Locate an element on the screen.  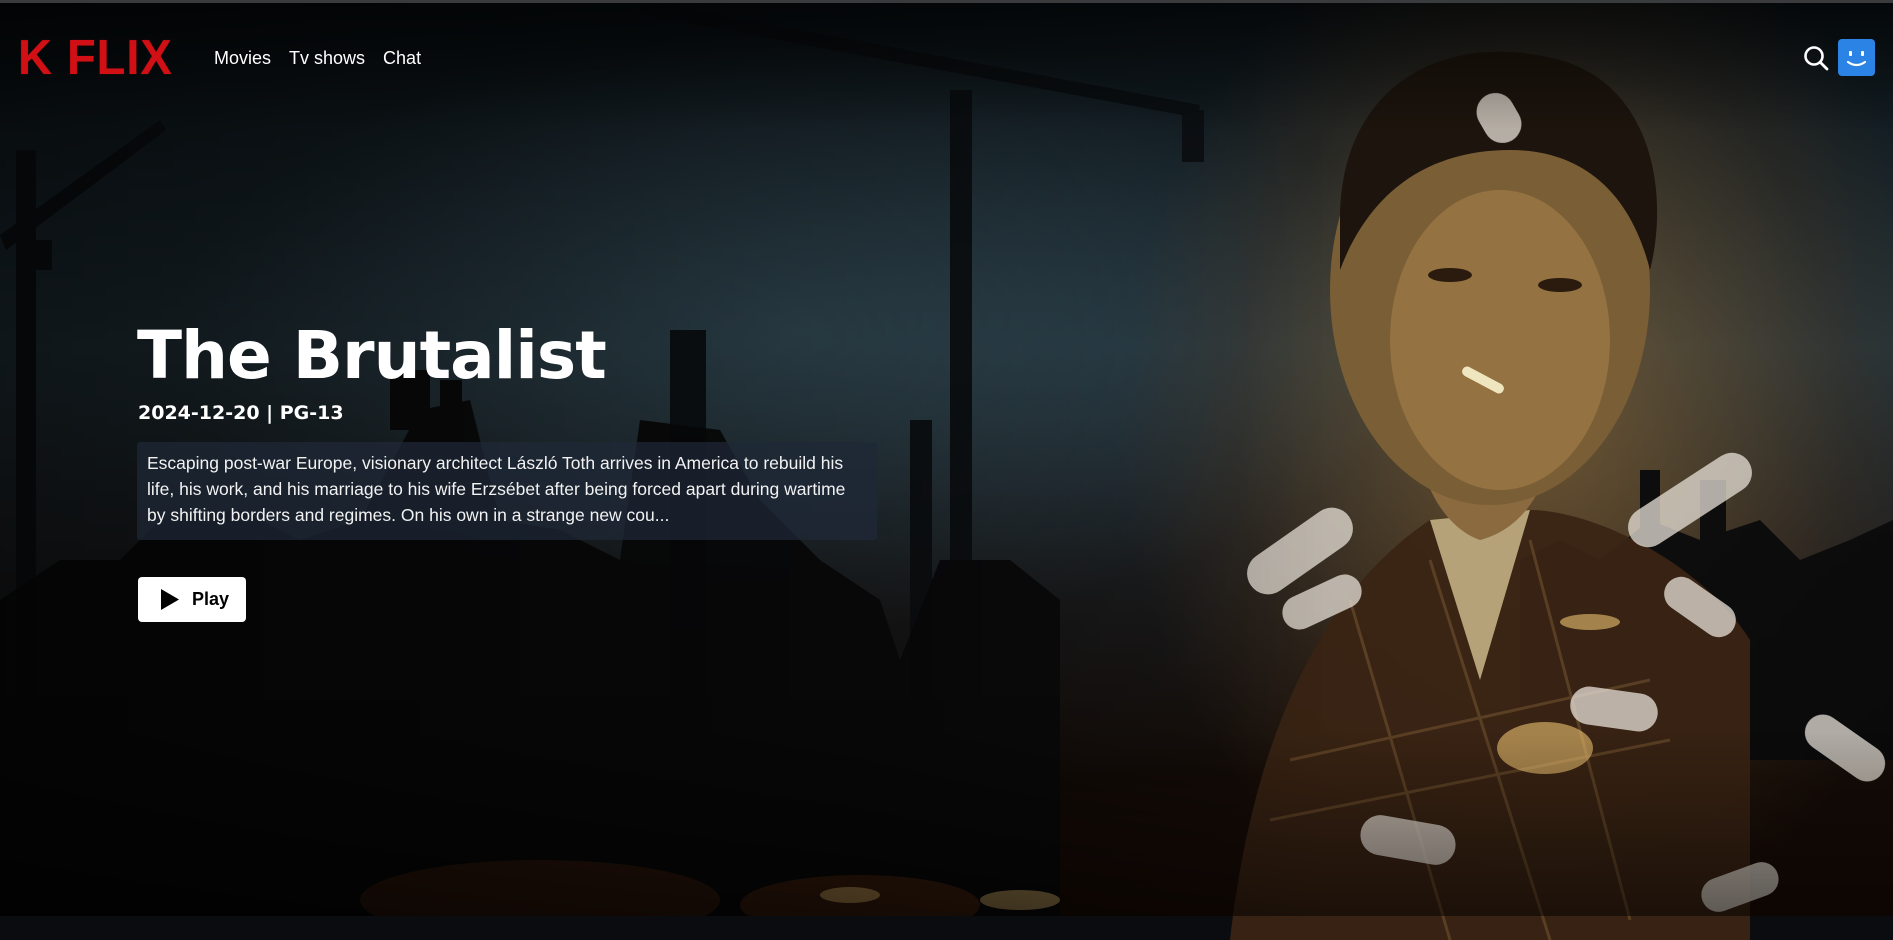
brand-logo: K FLIX is located at coordinates (95, 58).